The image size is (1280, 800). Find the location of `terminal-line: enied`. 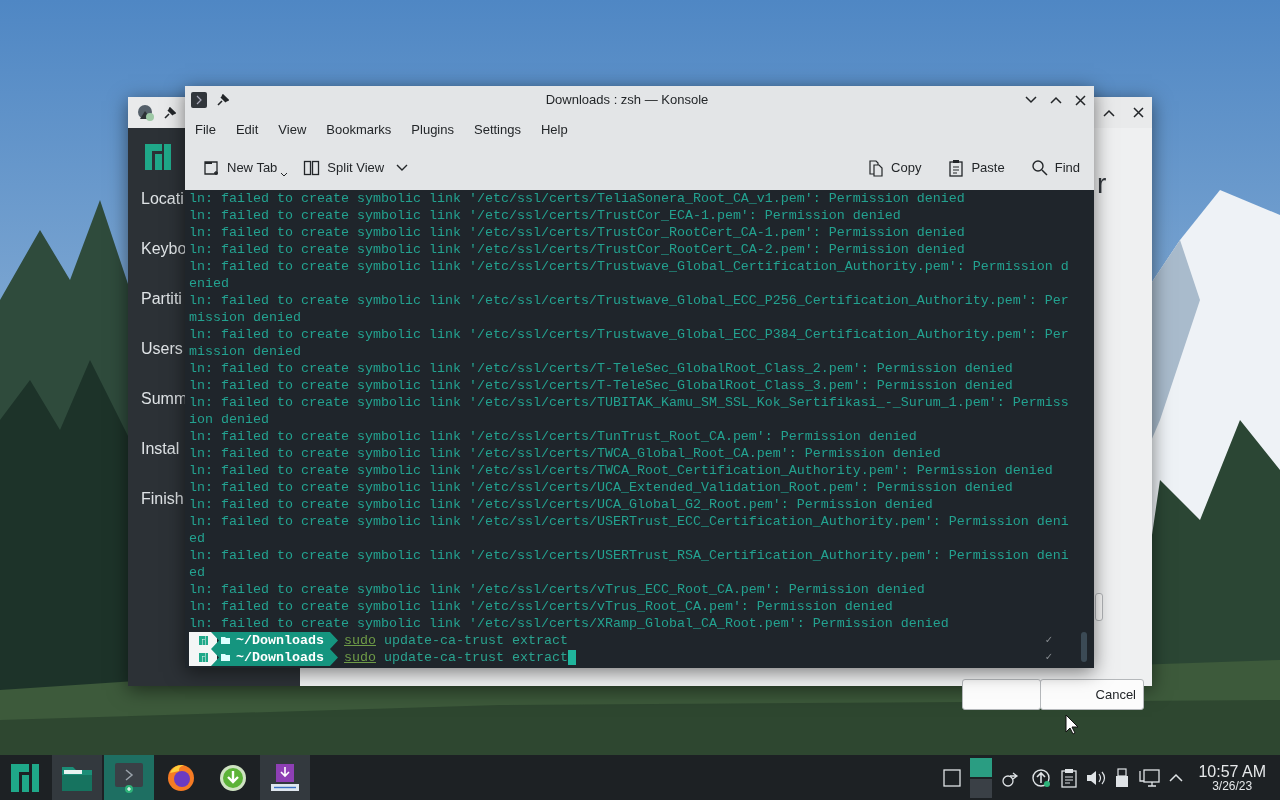

terminal-line: enied is located at coordinates (209, 283).